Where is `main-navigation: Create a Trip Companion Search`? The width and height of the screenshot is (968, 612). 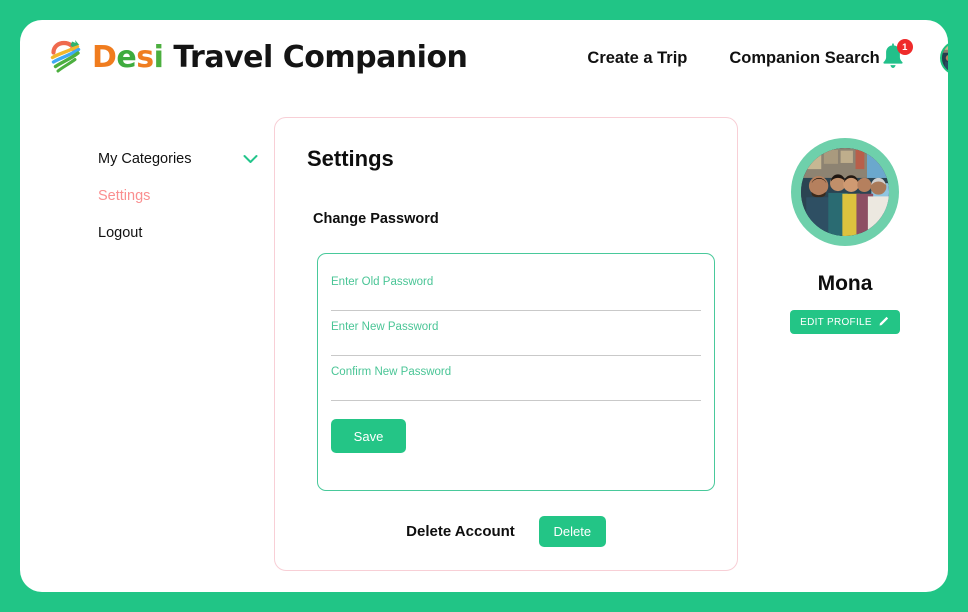
main-navigation: Create a Trip Companion Search is located at coordinates (733, 58).